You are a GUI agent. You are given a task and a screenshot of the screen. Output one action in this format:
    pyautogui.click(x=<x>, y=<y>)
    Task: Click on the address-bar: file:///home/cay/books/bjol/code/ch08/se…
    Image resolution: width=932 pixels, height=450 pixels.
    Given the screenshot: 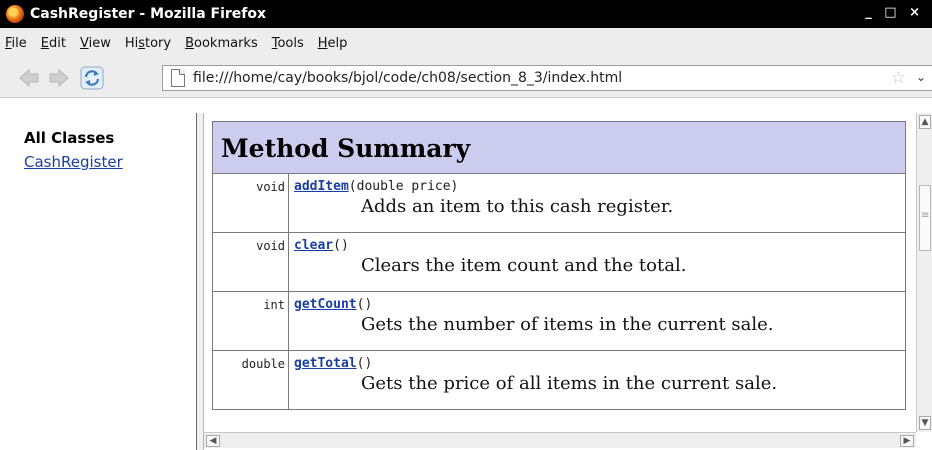 What is the action you would take?
    pyautogui.click(x=547, y=78)
    